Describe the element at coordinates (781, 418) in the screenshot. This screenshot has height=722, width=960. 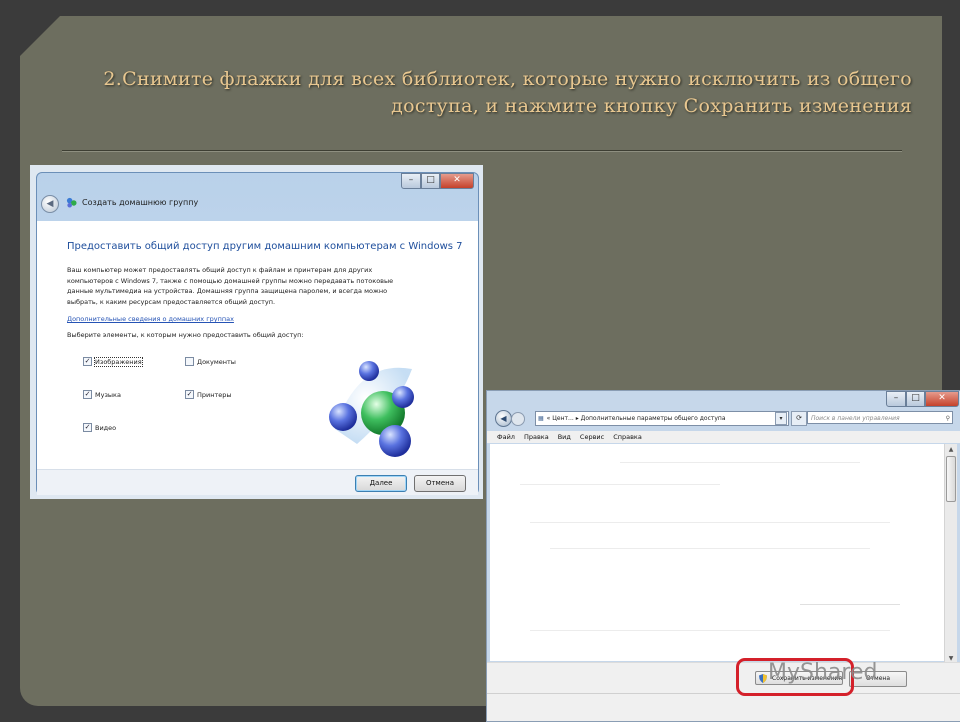
I see `address-dropdown-icon: ▾` at that location.